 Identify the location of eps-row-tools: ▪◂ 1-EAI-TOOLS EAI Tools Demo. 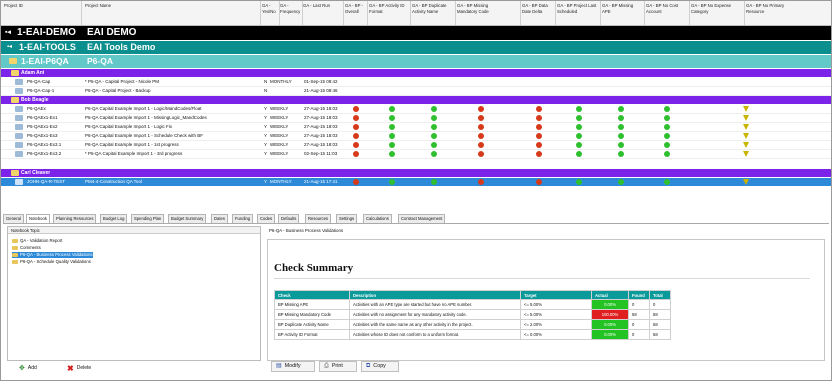
(416, 47).